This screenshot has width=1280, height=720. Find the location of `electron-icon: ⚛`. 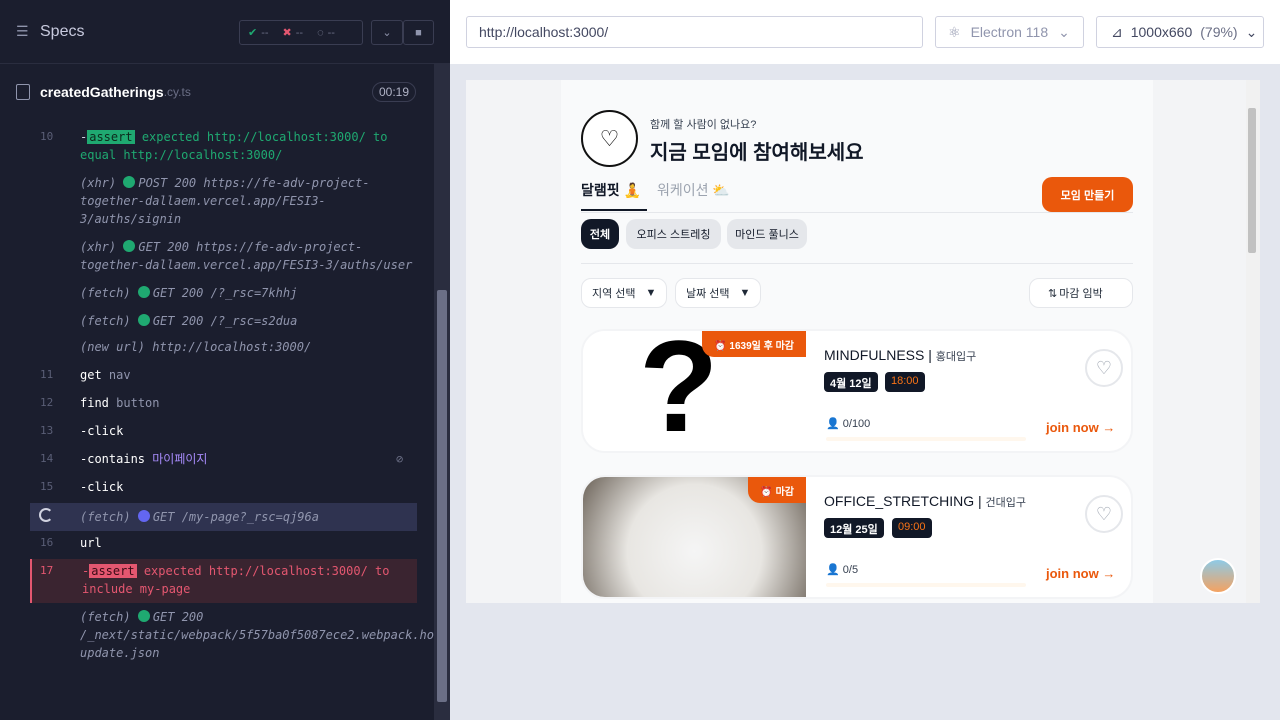

electron-icon: ⚛ is located at coordinates (954, 31).